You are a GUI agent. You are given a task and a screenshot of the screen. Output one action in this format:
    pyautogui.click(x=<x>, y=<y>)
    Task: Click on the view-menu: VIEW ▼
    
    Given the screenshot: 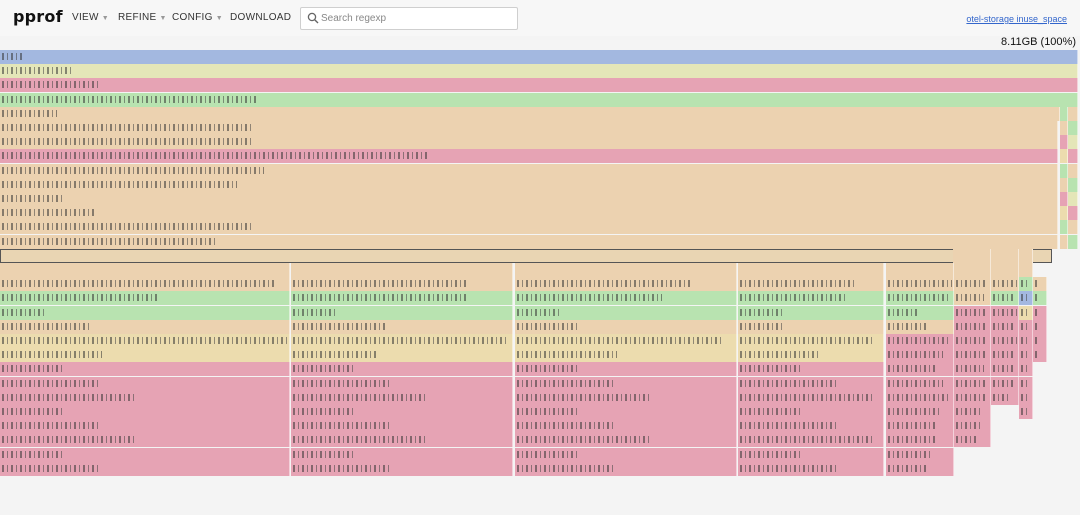 What is the action you would take?
    pyautogui.click(x=90, y=17)
    